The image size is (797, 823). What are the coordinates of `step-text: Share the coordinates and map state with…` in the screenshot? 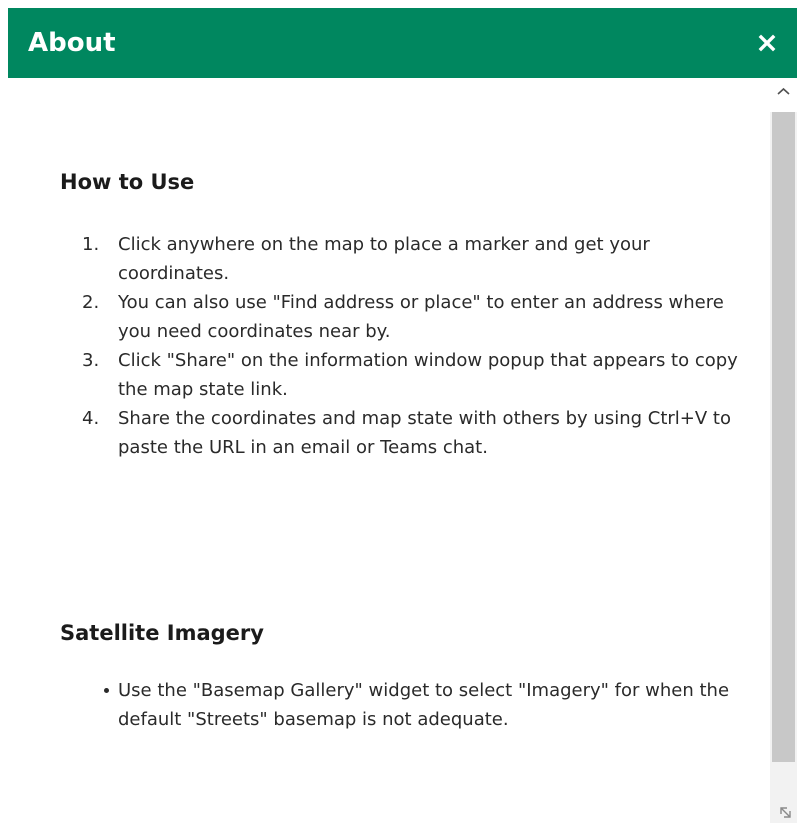 It's located at (424, 433).